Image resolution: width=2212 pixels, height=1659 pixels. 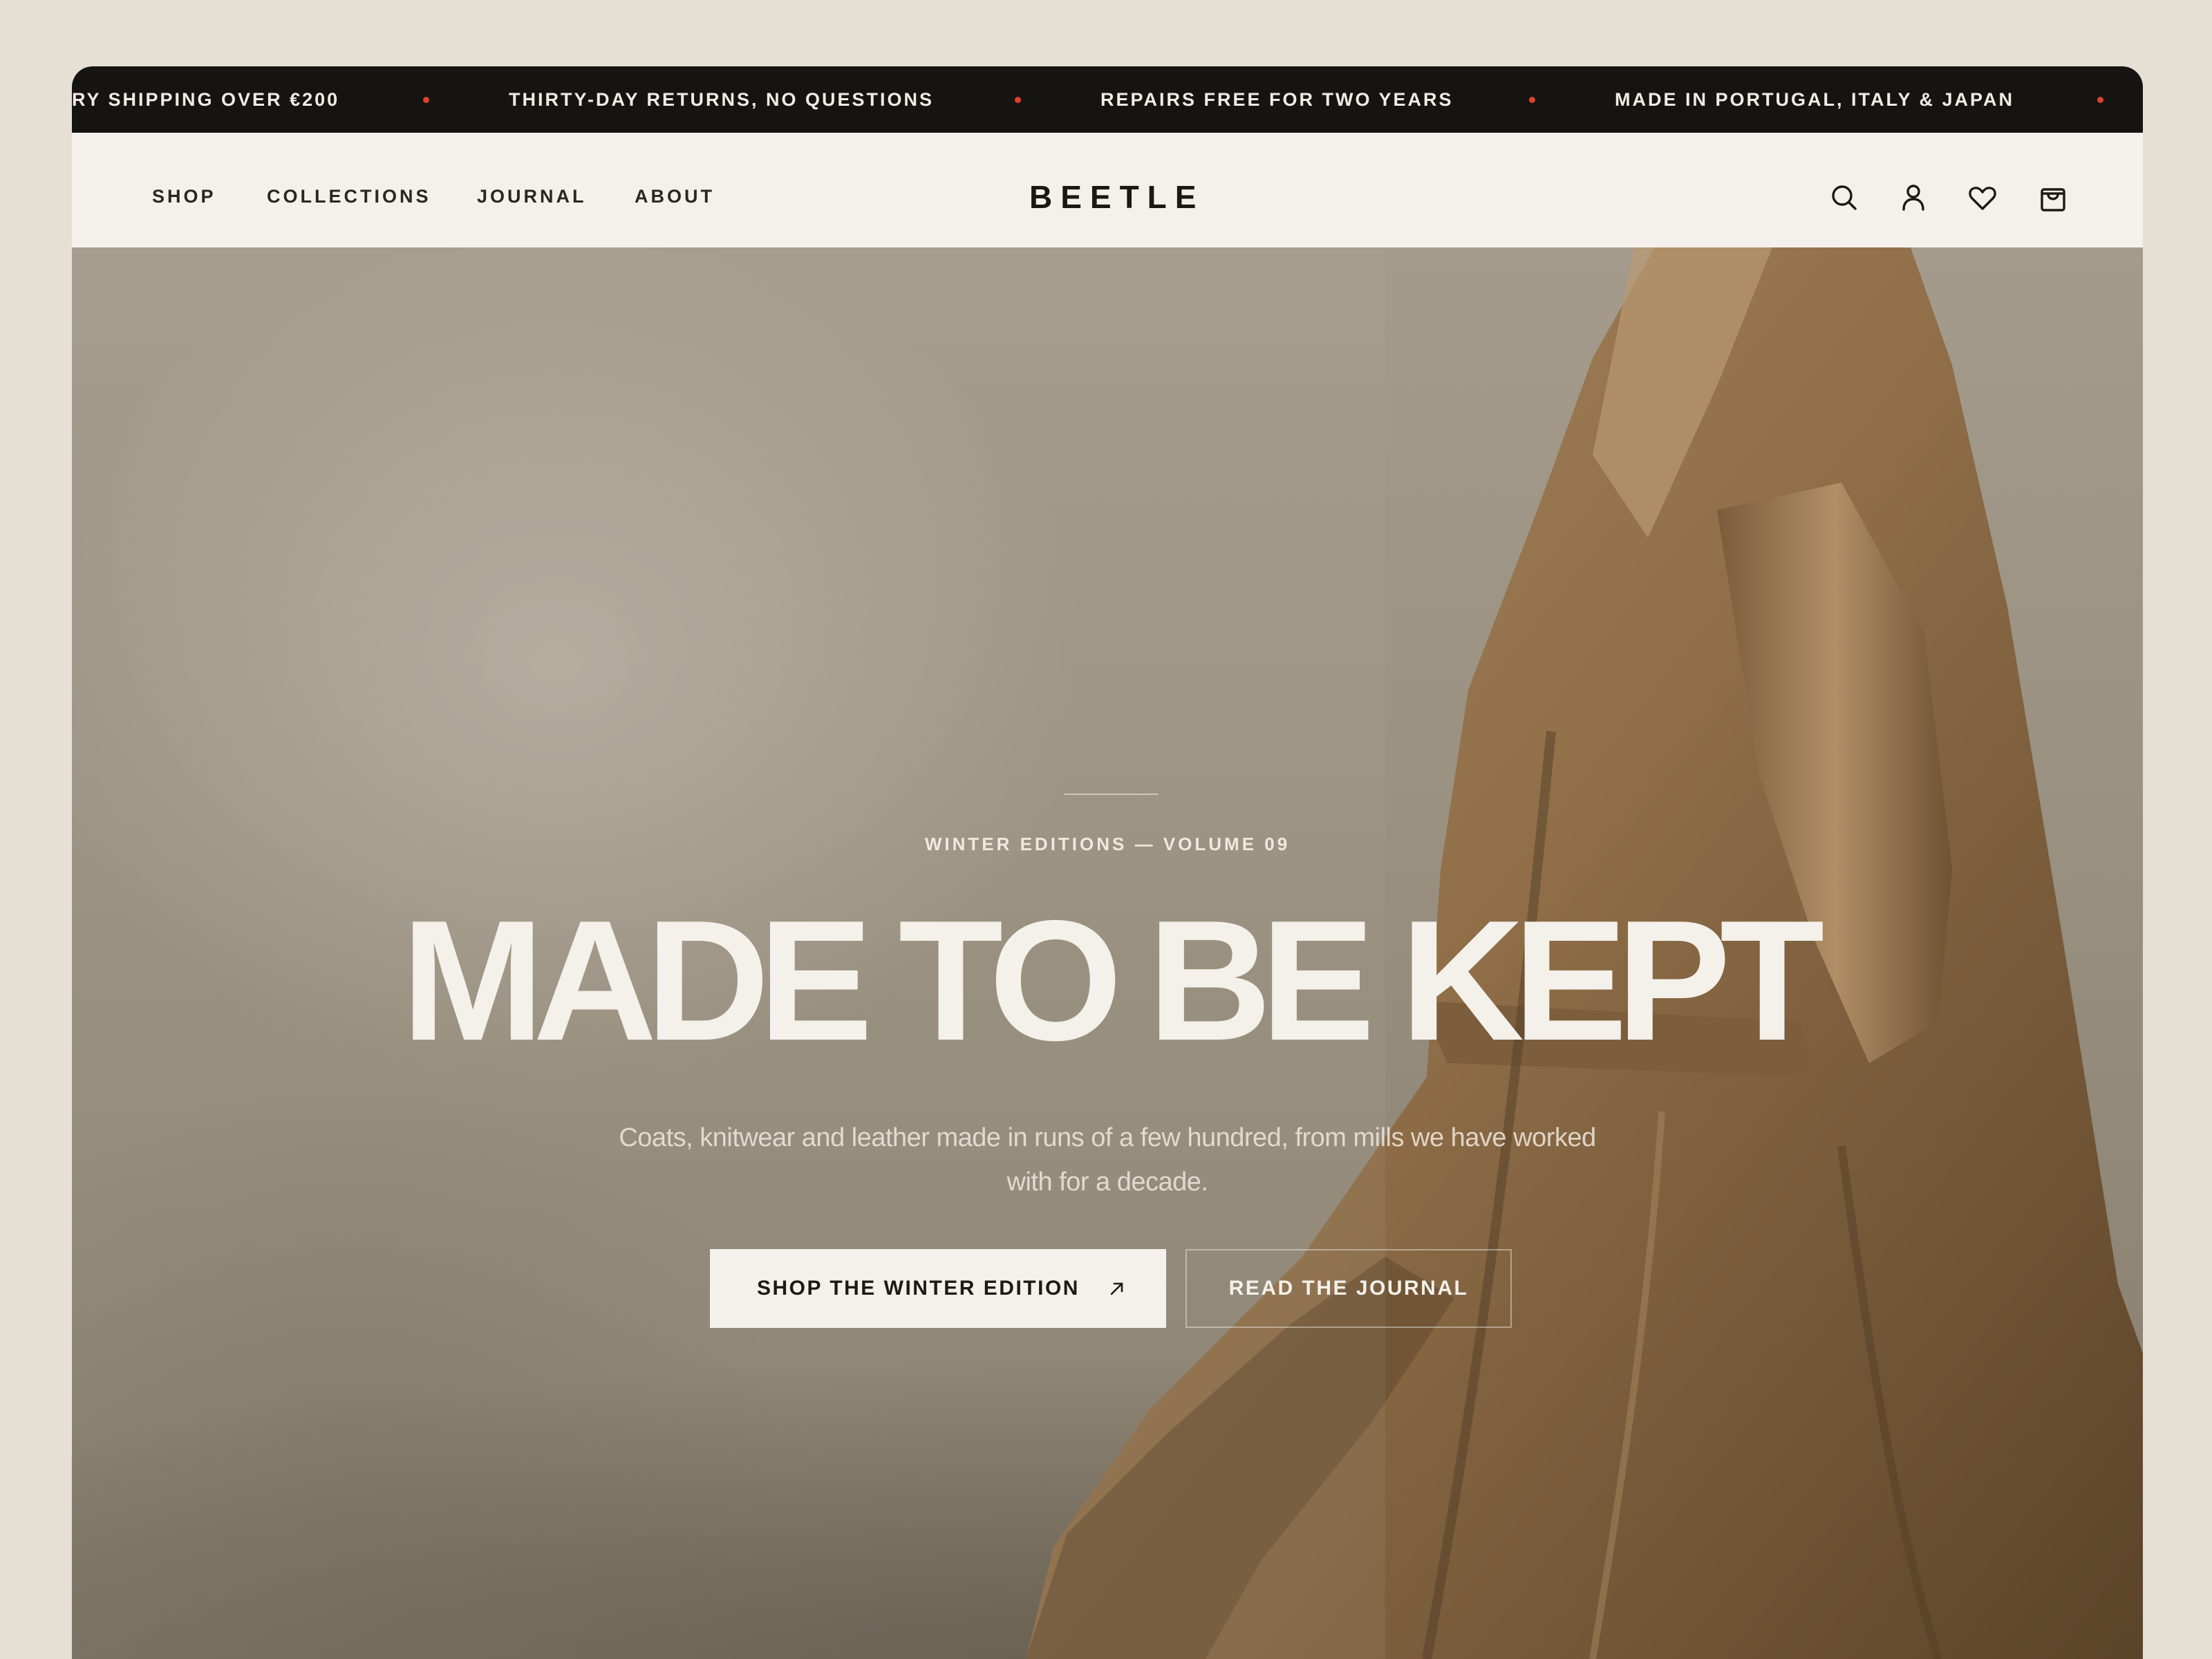 What do you see at coordinates (722, 99) in the screenshot?
I see `ticker-item-returns: THIRTY-DAY RETURNS, NO QUESTIONS` at bounding box center [722, 99].